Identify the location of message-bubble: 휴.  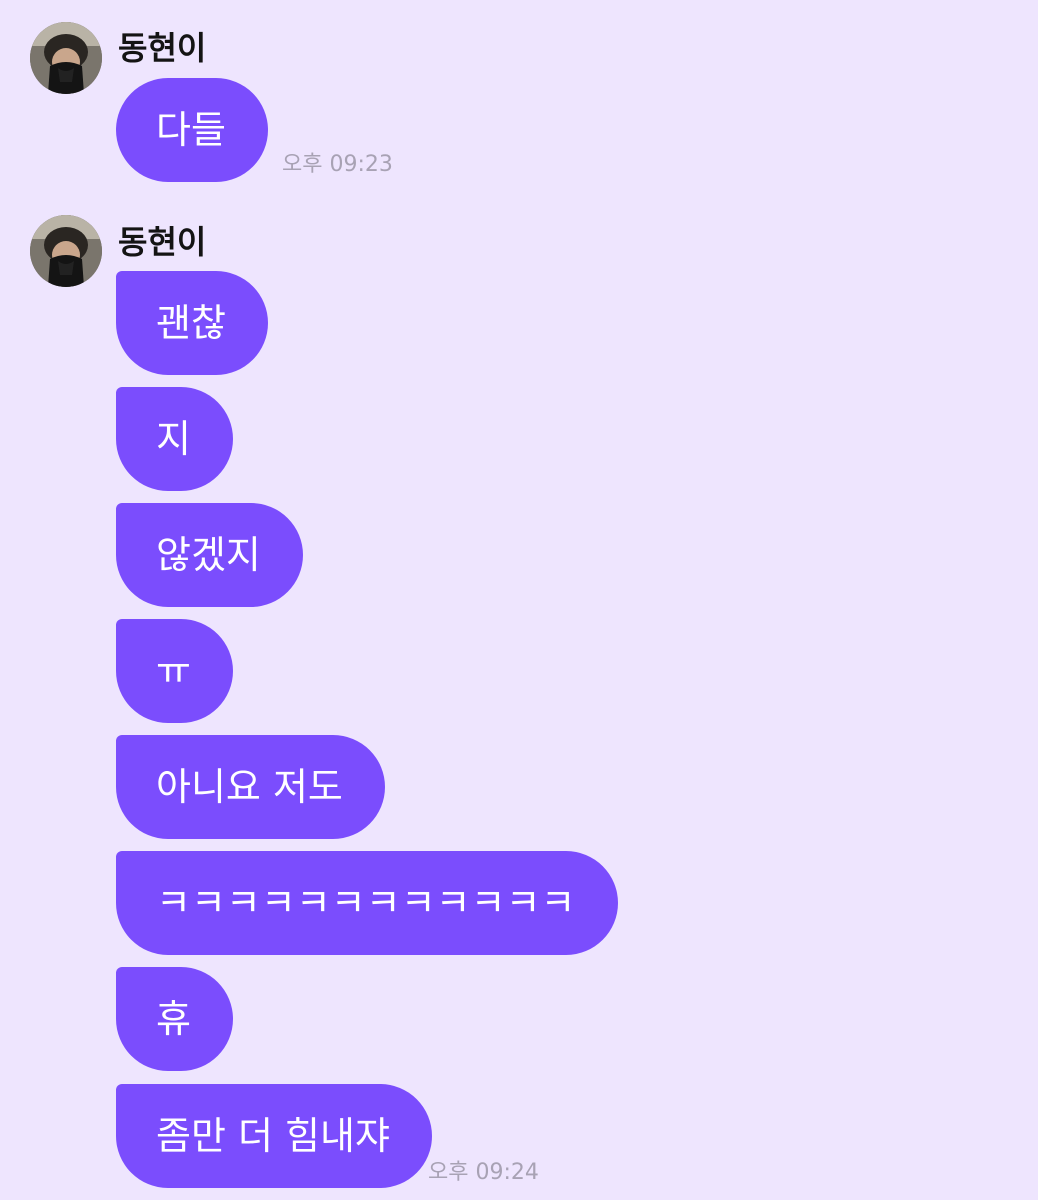
(174, 1019).